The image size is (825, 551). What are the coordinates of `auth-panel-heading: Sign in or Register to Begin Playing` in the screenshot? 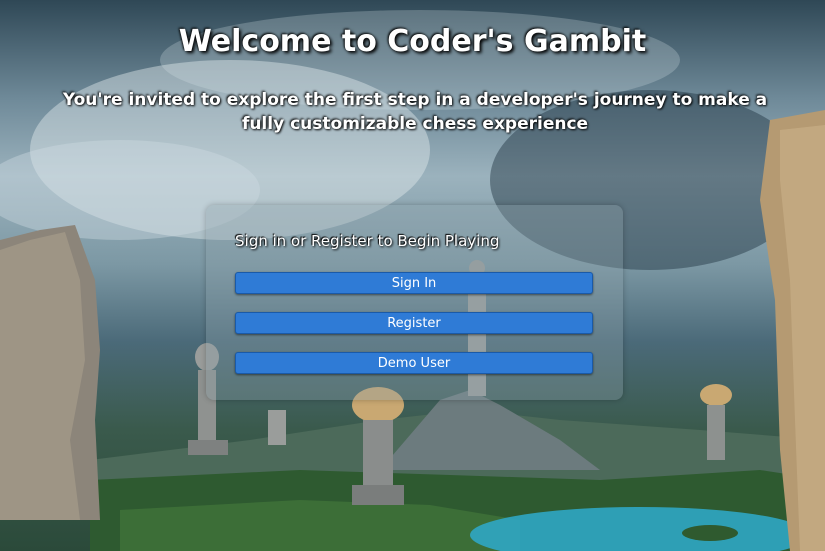 It's located at (367, 241).